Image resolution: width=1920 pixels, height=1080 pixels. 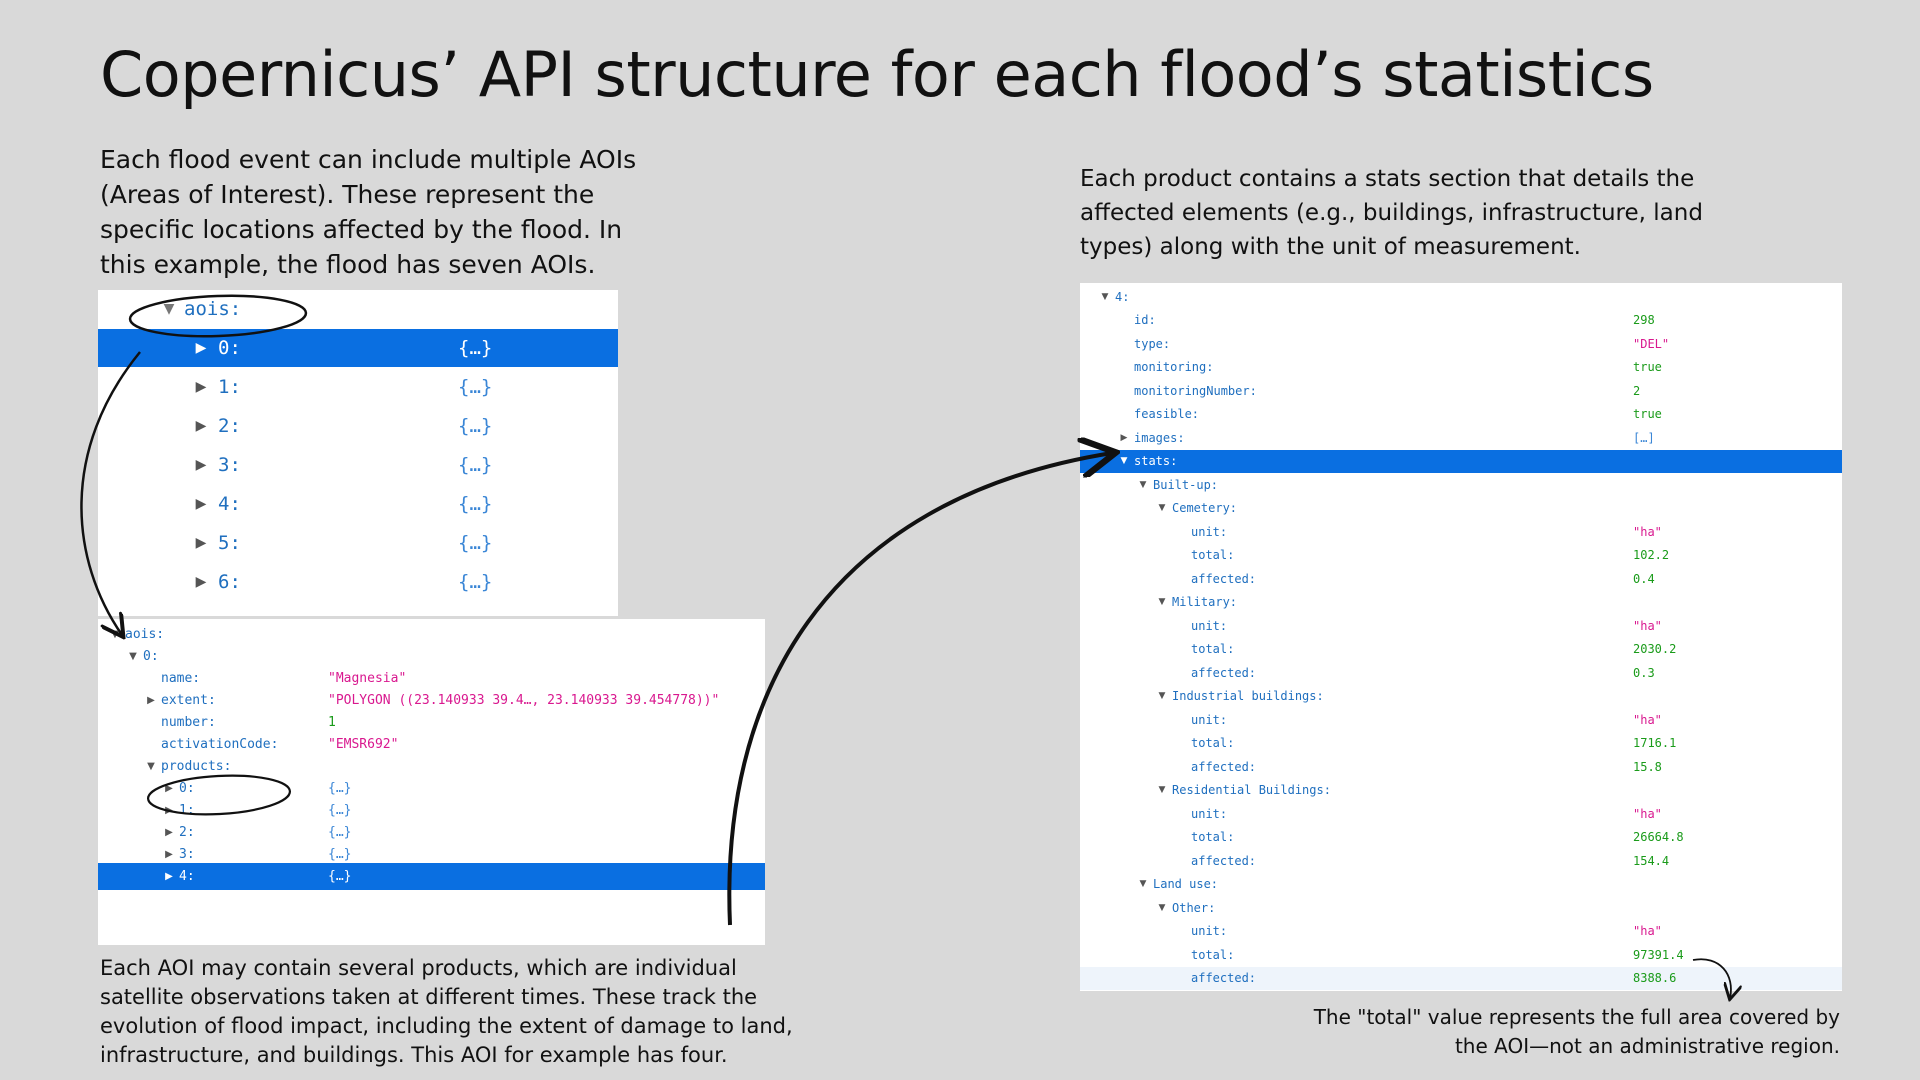 I want to click on product-to-stats-arrow, so click(x=919, y=689).